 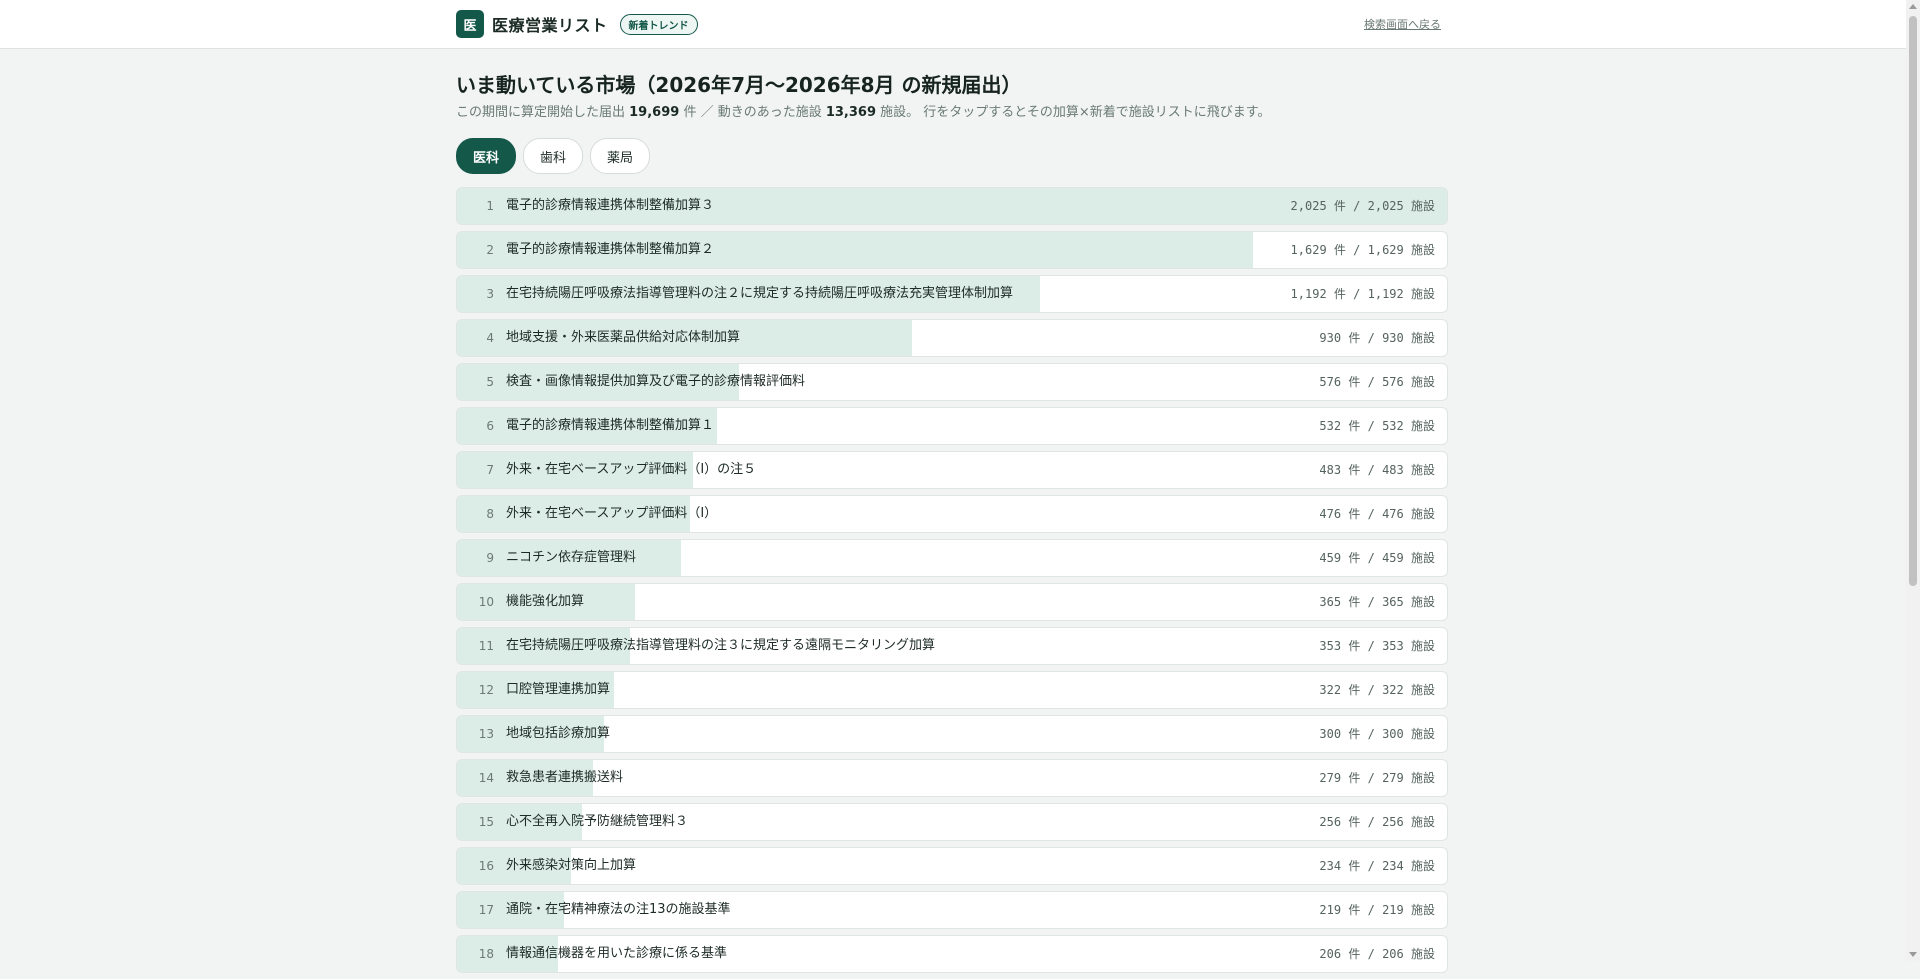 I want to click on row-facilities: 476, so click(x=1393, y=514).